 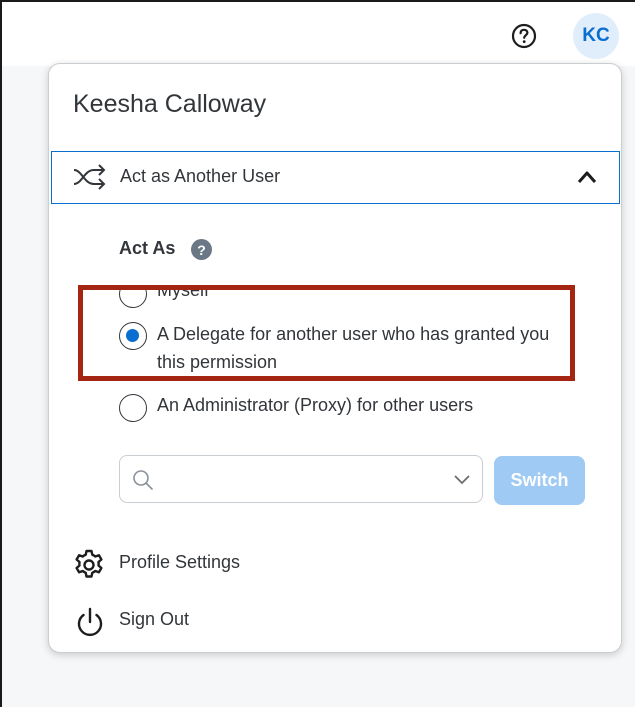 I want to click on act-as-another-user-label: Act as Another User, so click(x=200, y=176).